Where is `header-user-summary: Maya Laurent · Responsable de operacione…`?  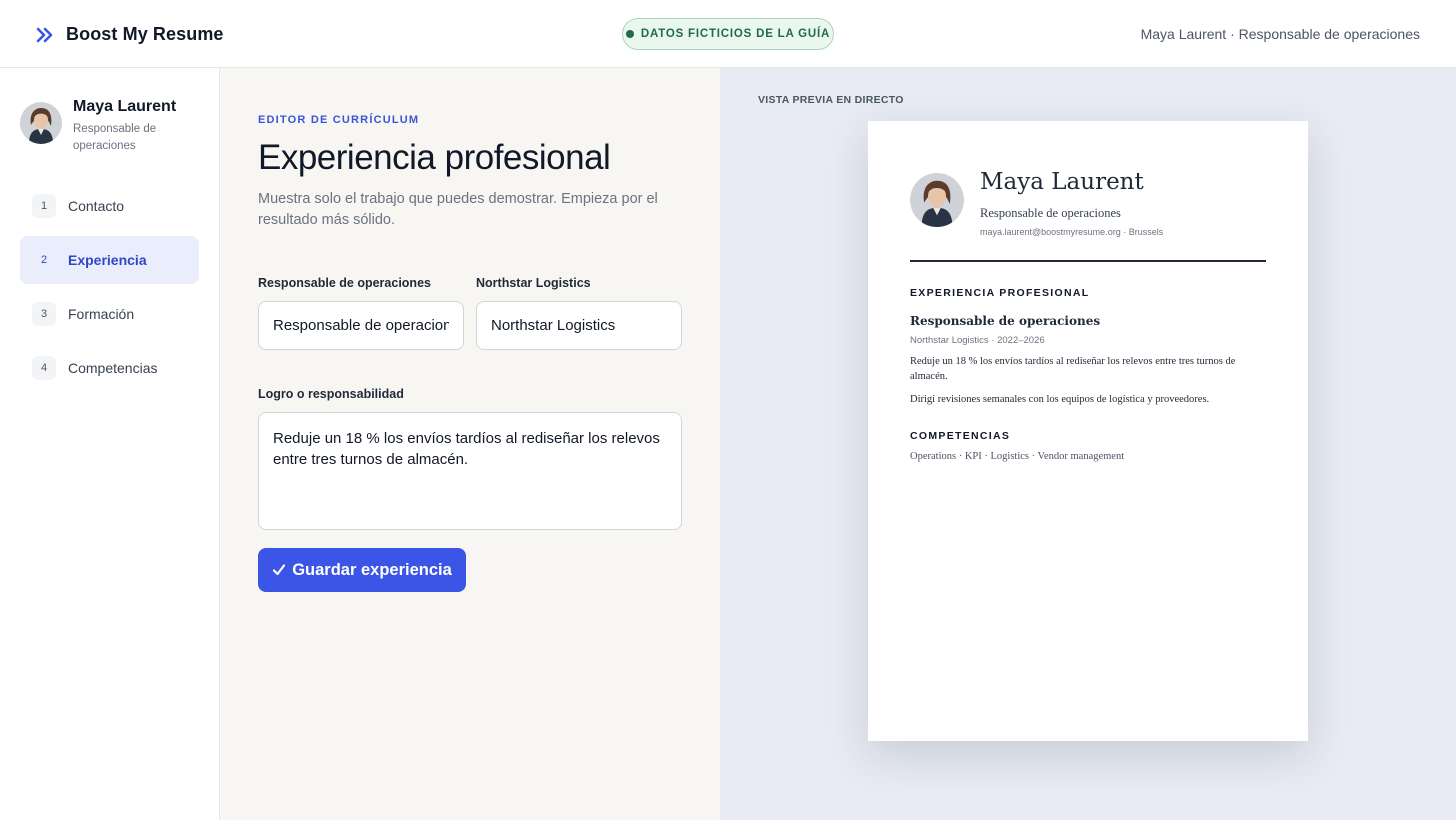
header-user-summary: Maya Laurent · Responsable de operacione… is located at coordinates (1280, 34).